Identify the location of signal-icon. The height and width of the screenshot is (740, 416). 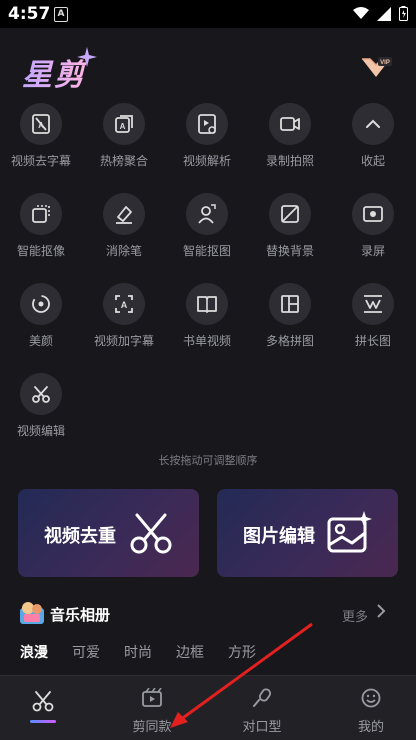
(384, 13).